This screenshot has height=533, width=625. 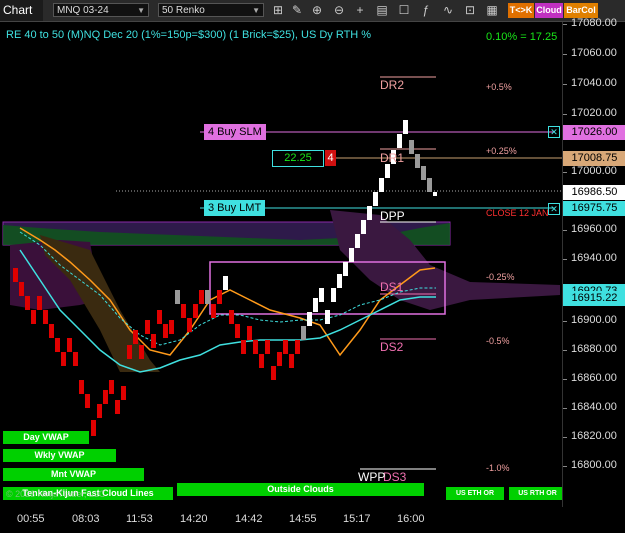 I want to click on price-tick: 17020.00, so click(x=590, y=113).